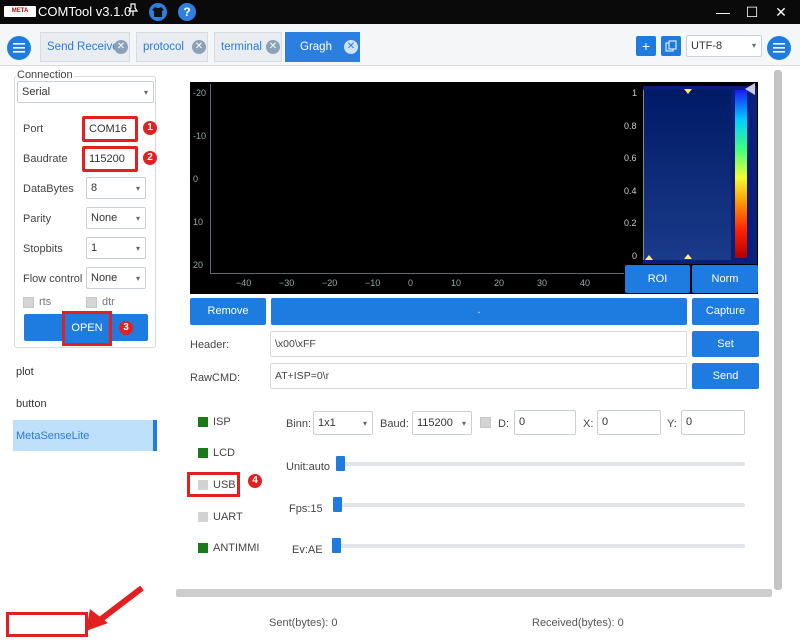  I want to click on antimmi-status-indicator, so click(203, 548).